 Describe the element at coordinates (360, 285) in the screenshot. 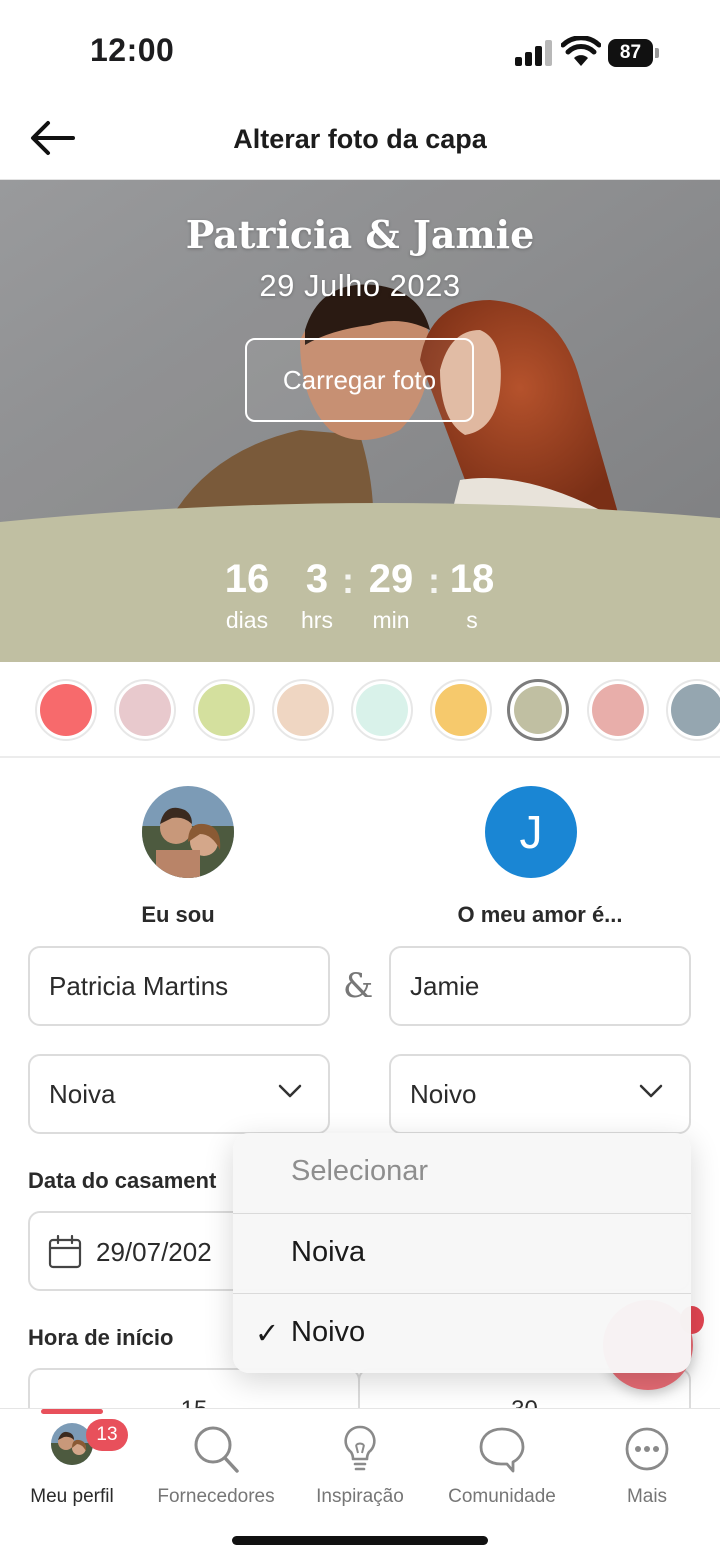

I see `wedding-date: 29 Julho 2023` at that location.